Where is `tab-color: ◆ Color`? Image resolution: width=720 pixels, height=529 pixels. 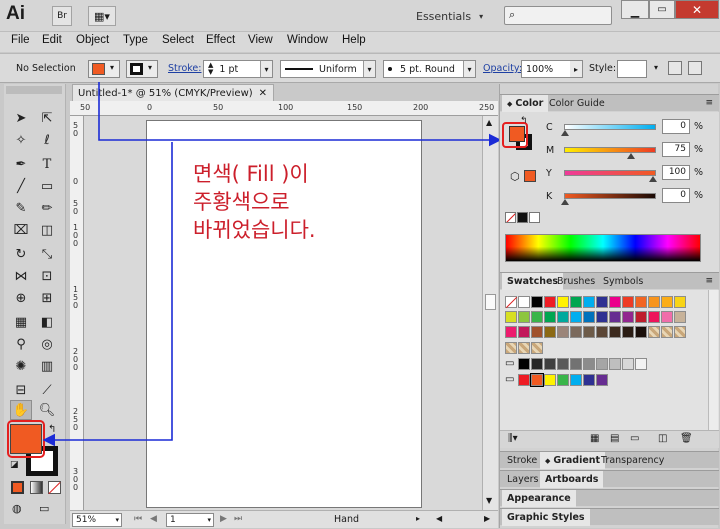 tab-color: ◆ Color is located at coordinates (525, 103).